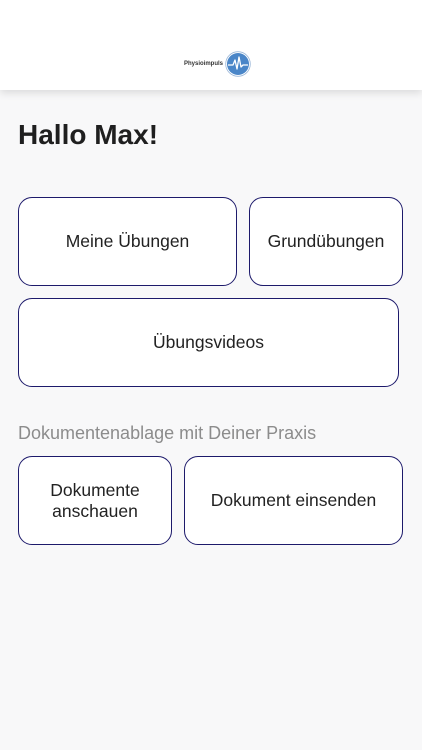 Image resolution: width=422 pixels, height=750 pixels. I want to click on dokumente-anschauen-line1: Dokumente, so click(95, 489).